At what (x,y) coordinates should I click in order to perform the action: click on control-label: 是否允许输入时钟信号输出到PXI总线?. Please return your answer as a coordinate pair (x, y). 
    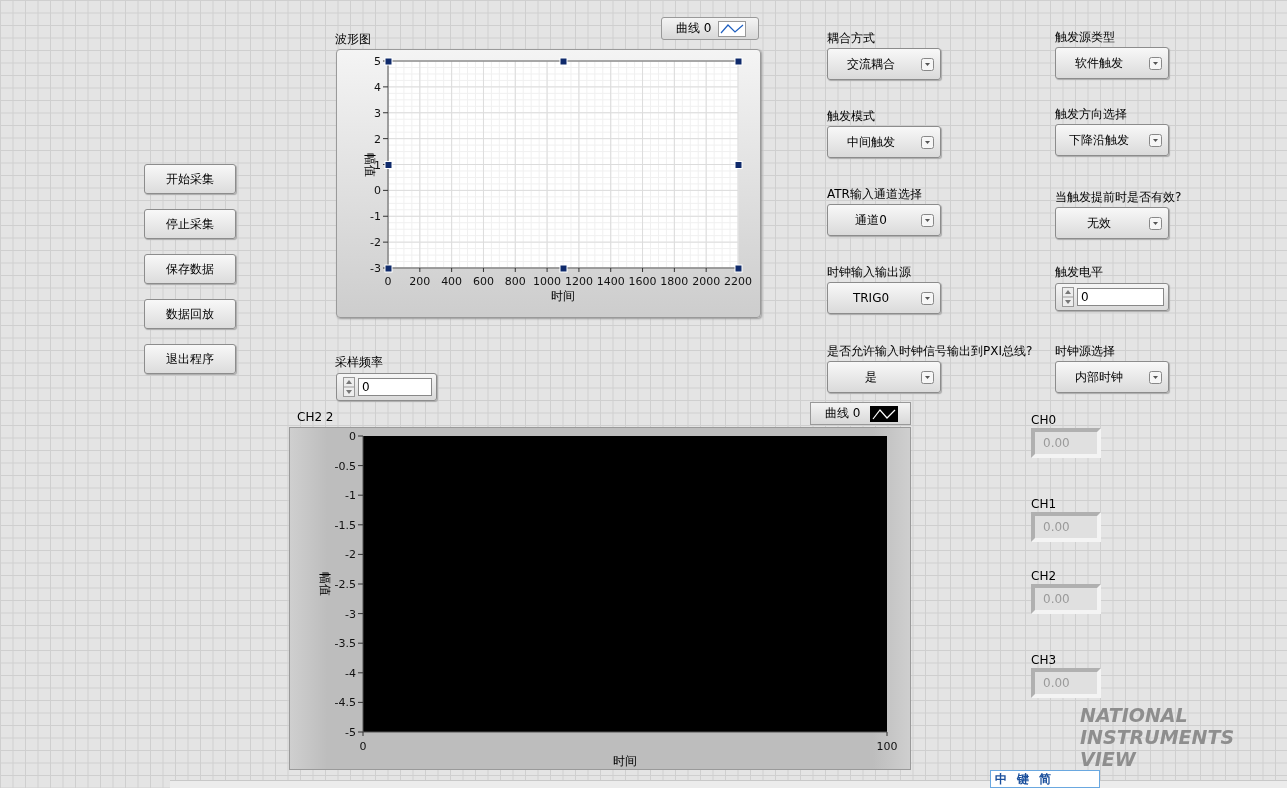
    Looking at the image, I should click on (930, 351).